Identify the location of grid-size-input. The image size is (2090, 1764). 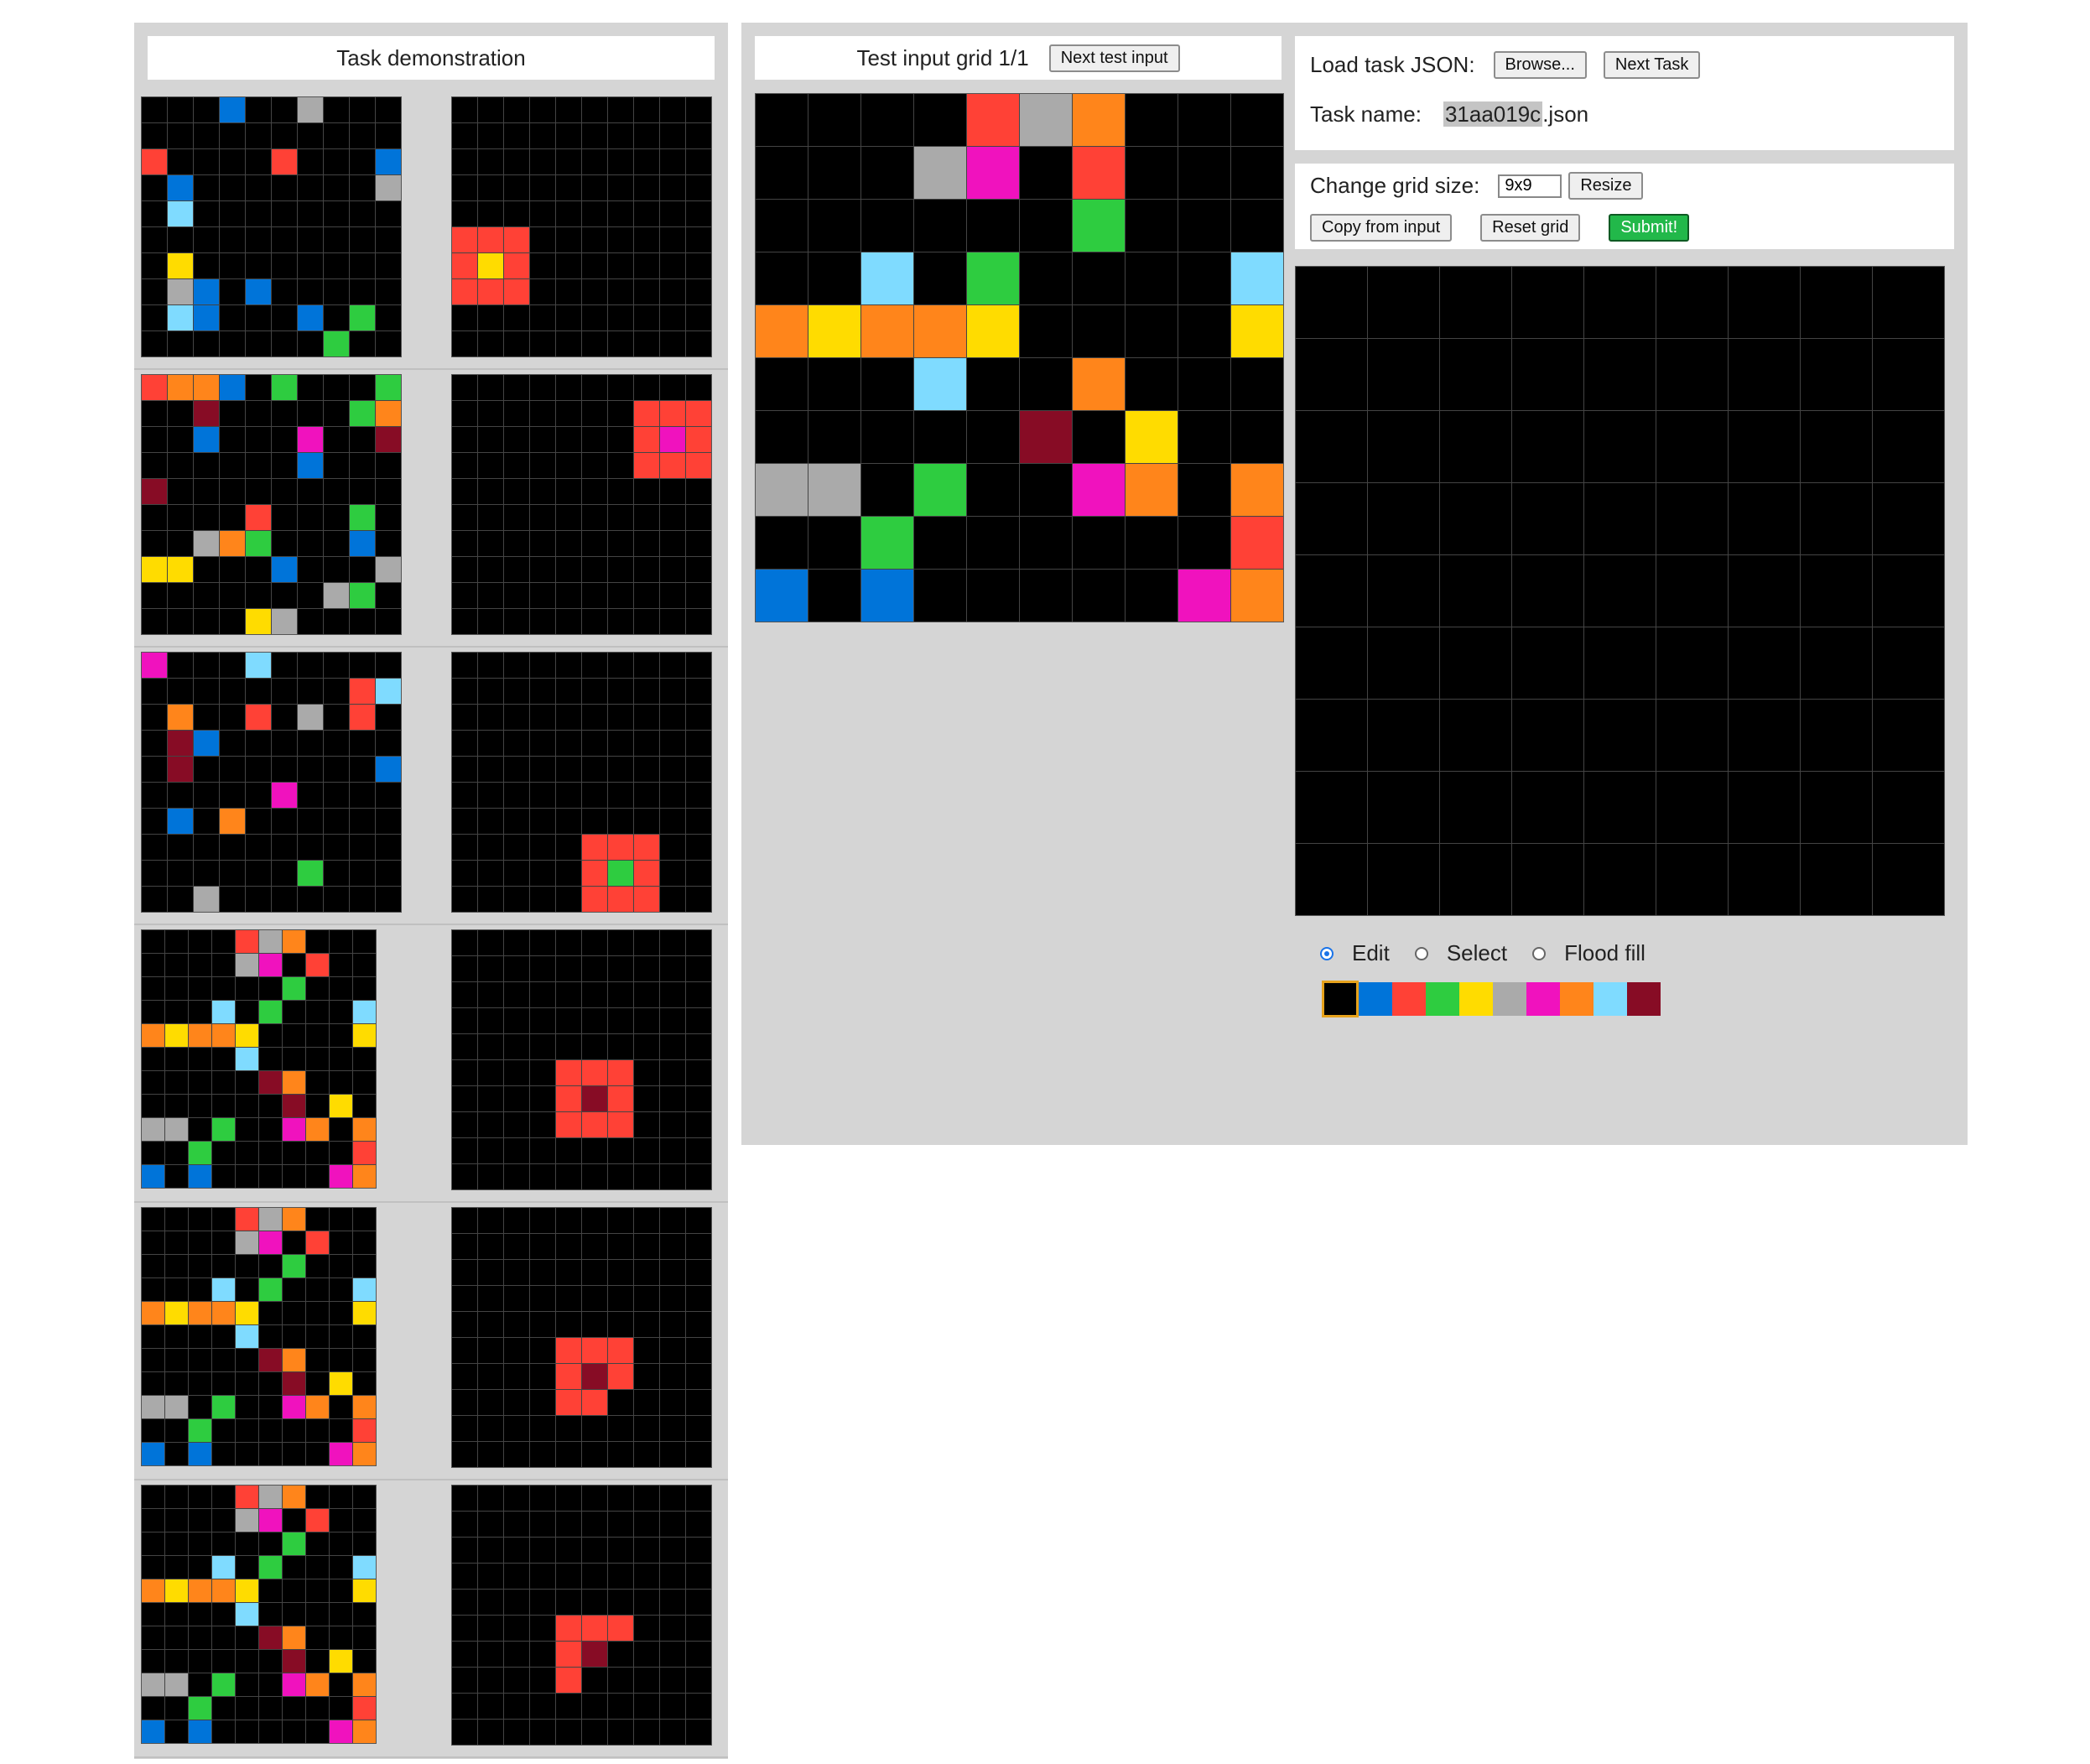
(1530, 186).